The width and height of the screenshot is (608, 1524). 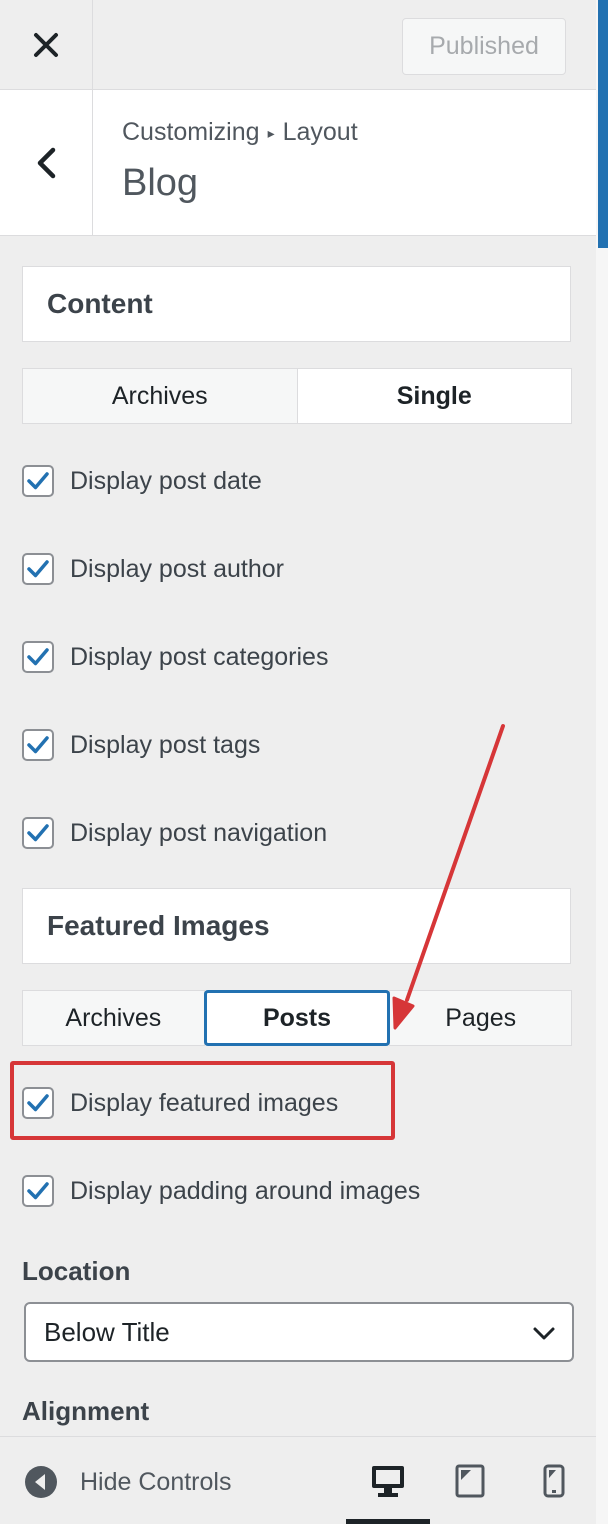 I want to click on checkbox-row-post-author: Display post author, so click(x=153, y=569).